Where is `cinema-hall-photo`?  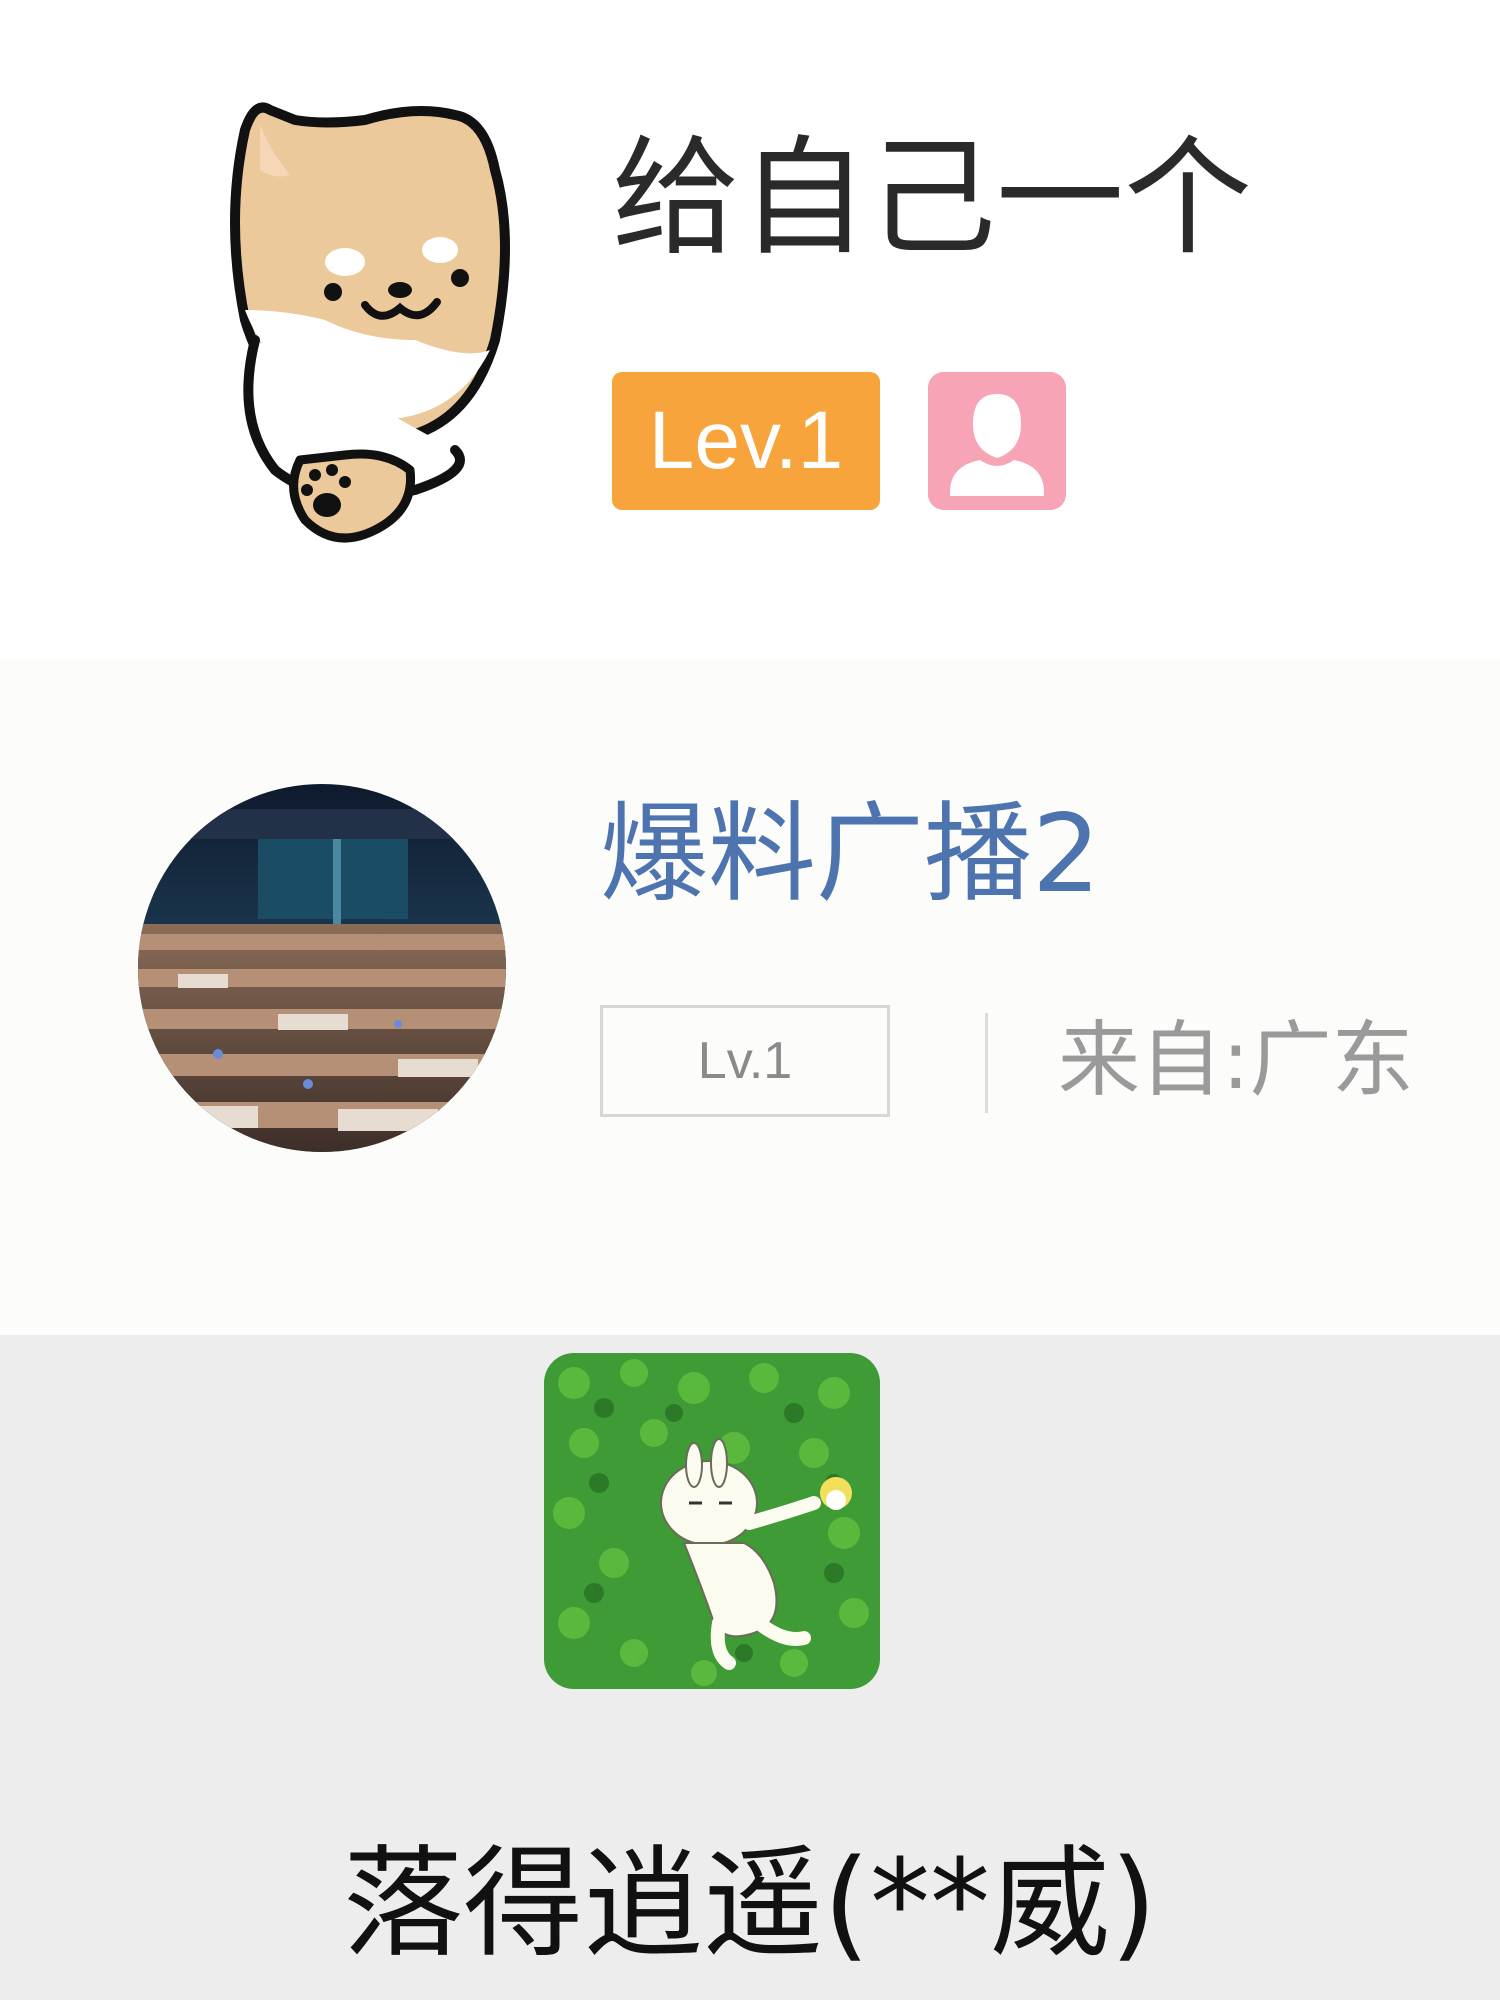
cinema-hall-photo is located at coordinates (322, 968).